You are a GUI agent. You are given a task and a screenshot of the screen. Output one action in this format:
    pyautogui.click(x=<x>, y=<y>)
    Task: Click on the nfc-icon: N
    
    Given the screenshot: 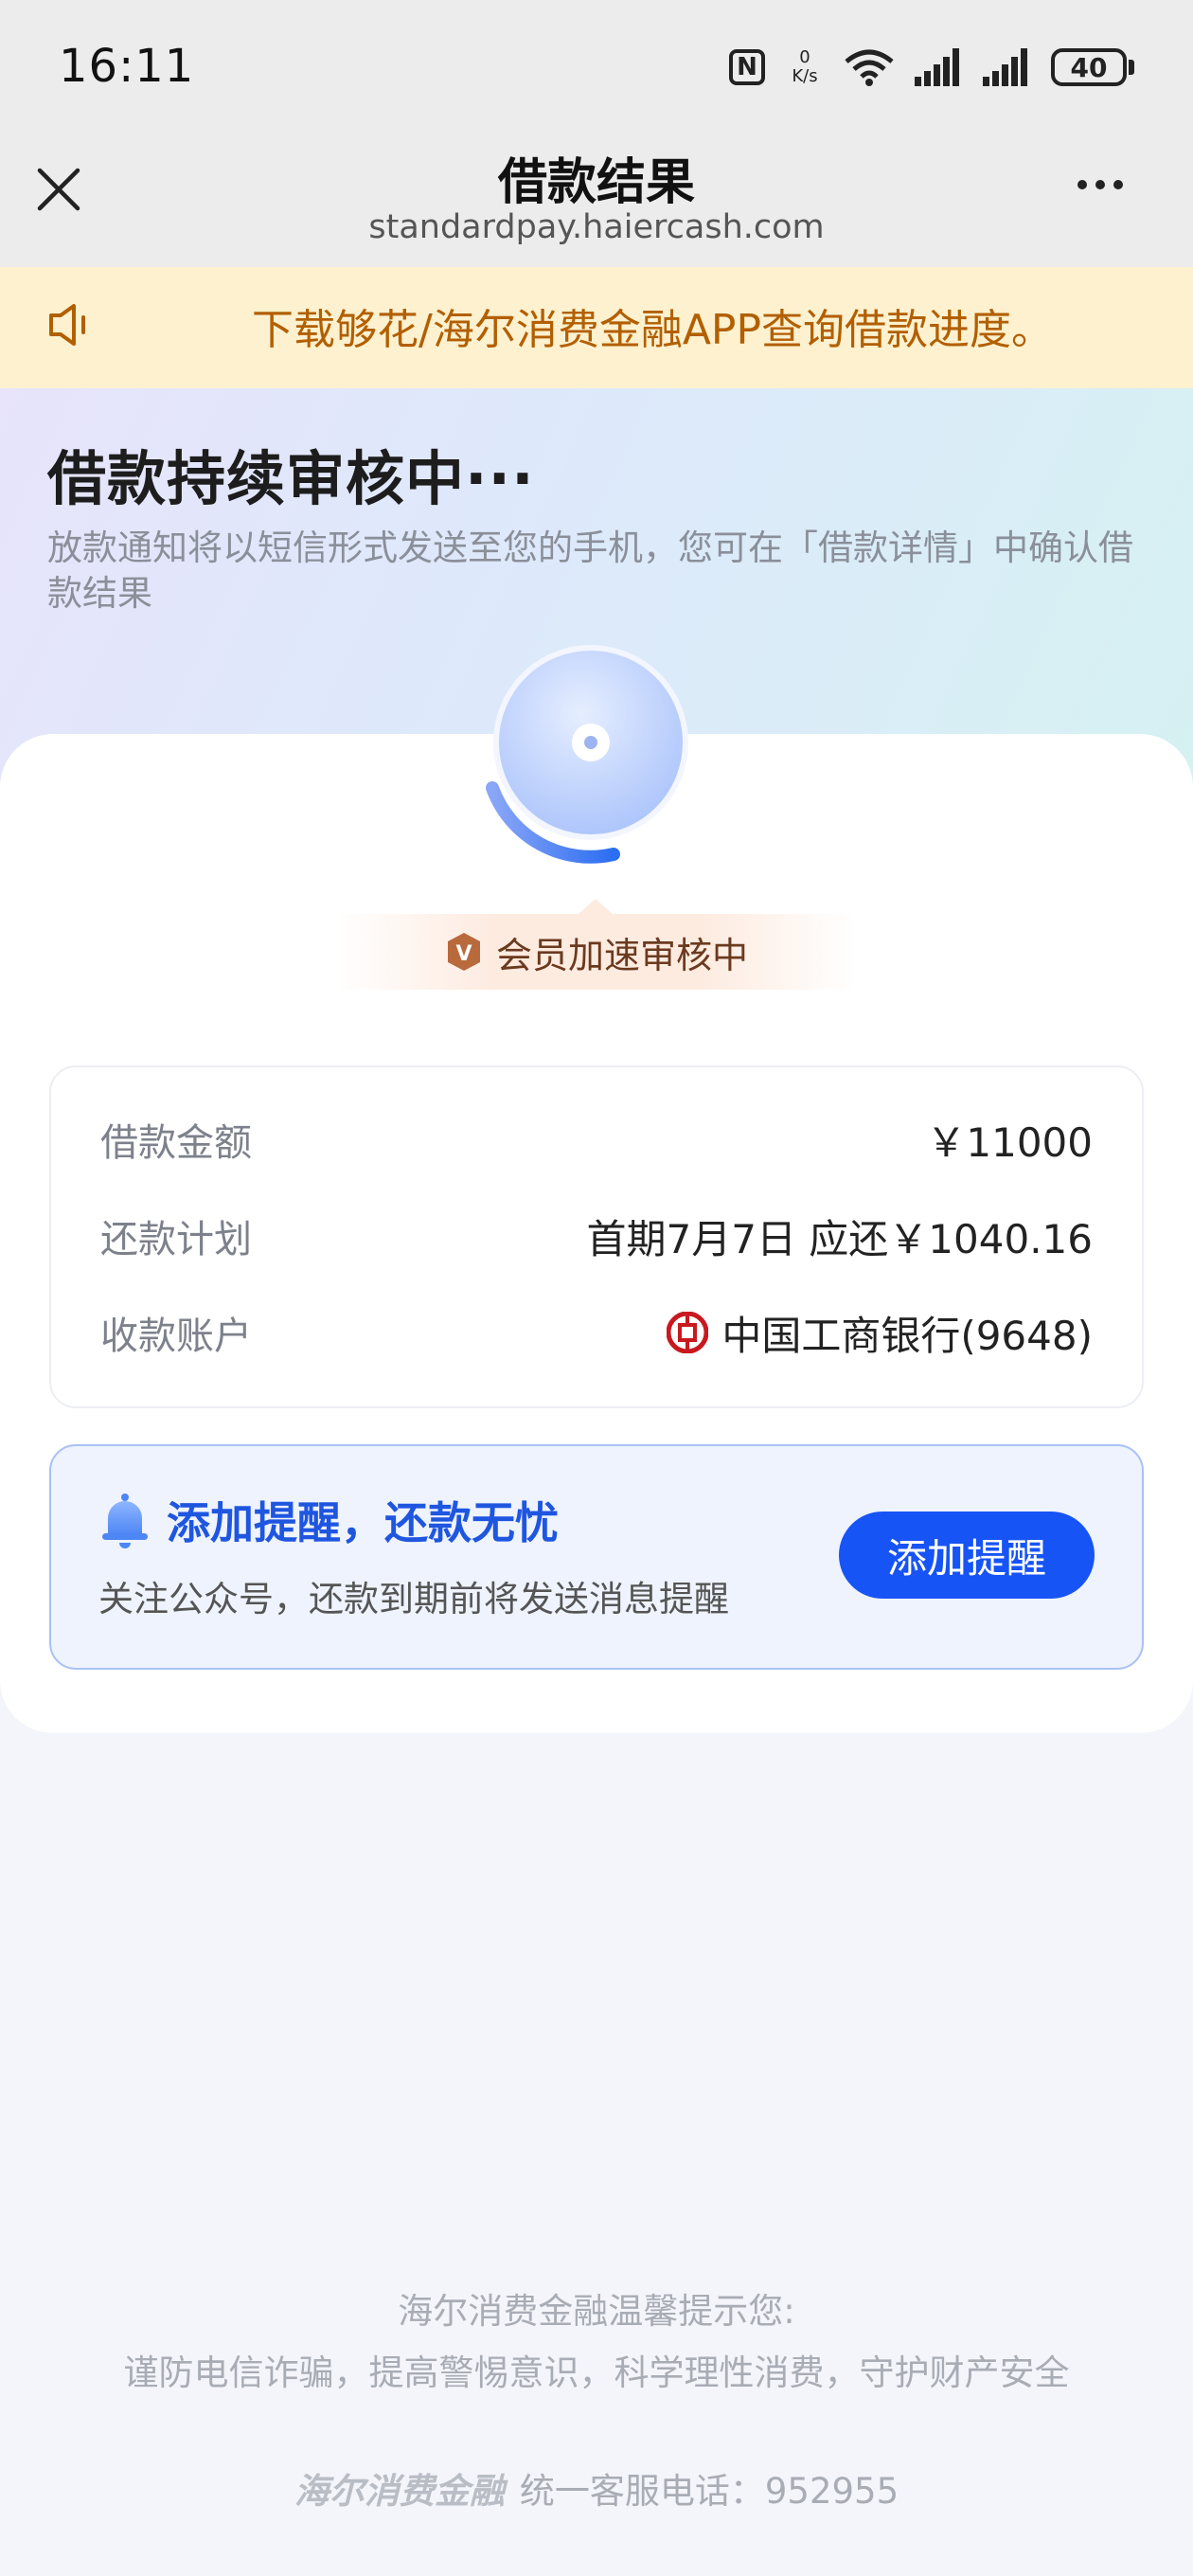 What is the action you would take?
    pyautogui.click(x=747, y=67)
    